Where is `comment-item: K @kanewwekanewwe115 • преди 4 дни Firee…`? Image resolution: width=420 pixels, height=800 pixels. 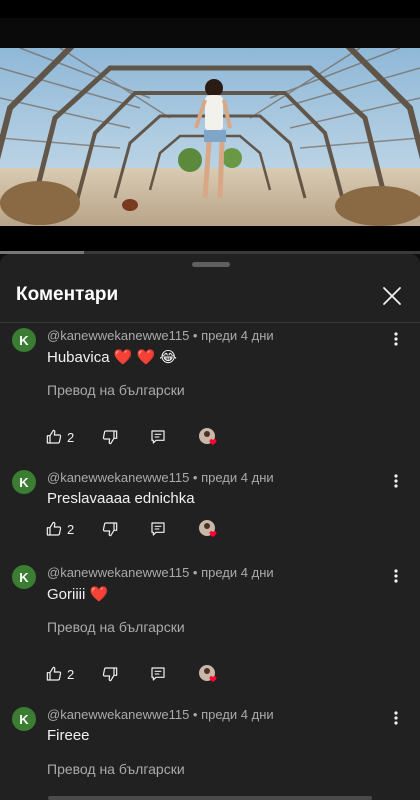 comment-item: K @kanewwekanewwe115 • преди 4 дни Firee… is located at coordinates (210, 751).